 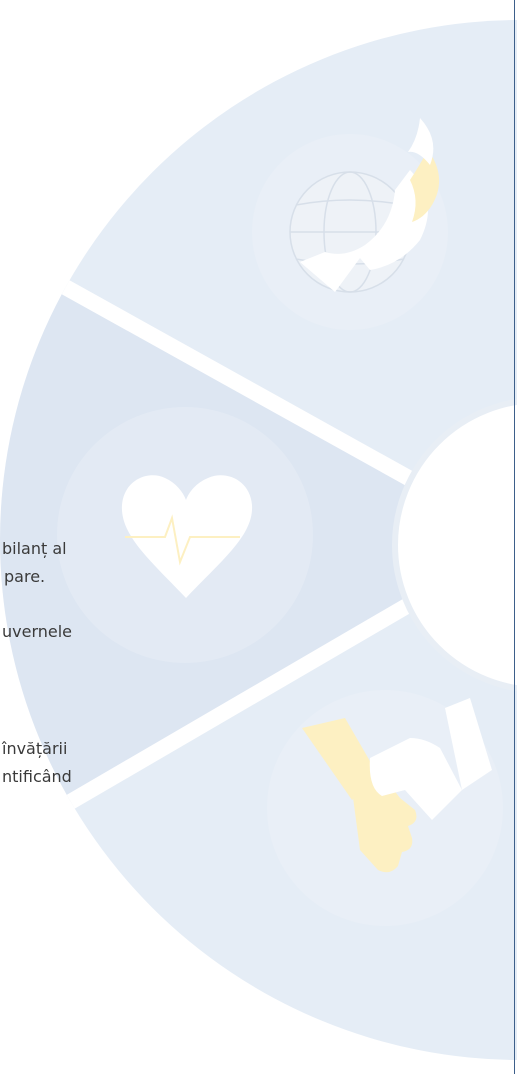 What do you see at coordinates (185, 535) in the screenshot?
I see `heart-pulse-icon` at bounding box center [185, 535].